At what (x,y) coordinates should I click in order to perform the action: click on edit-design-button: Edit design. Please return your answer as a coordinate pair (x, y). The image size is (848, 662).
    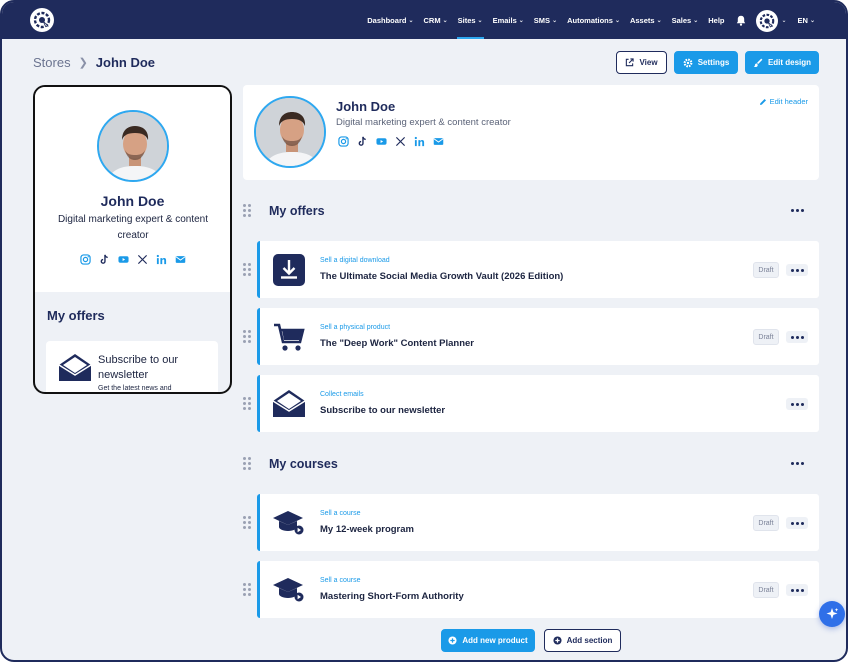
    Looking at the image, I should click on (782, 62).